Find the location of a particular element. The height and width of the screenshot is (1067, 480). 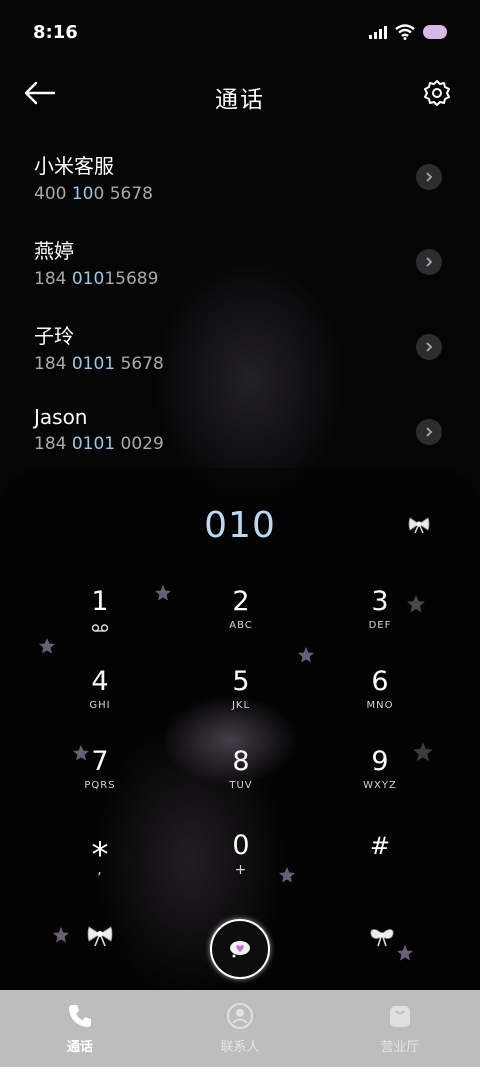

tab-calls: 通话 is located at coordinates (80, 1028).